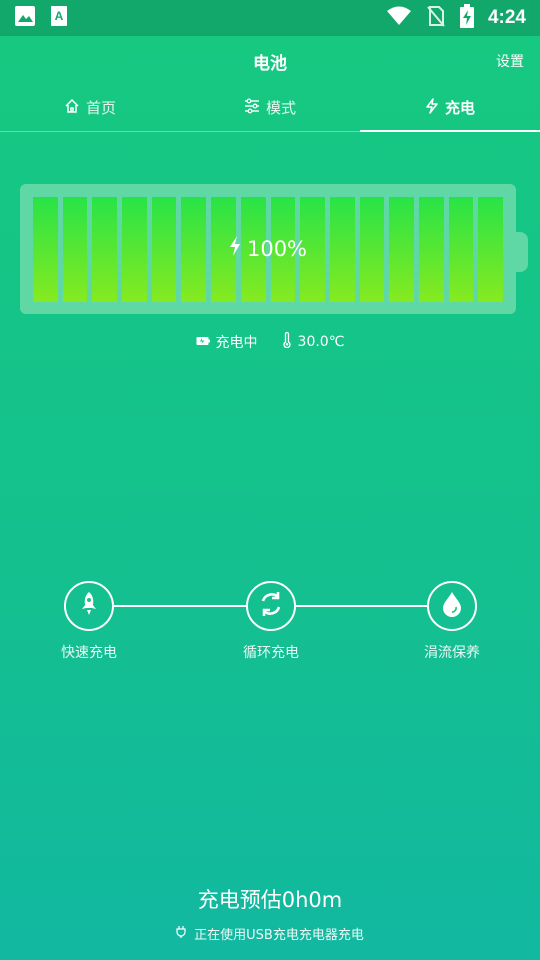 Image resolution: width=540 pixels, height=960 pixels. I want to click on step-trickle-charge-label: 涓流保养, so click(452, 653).